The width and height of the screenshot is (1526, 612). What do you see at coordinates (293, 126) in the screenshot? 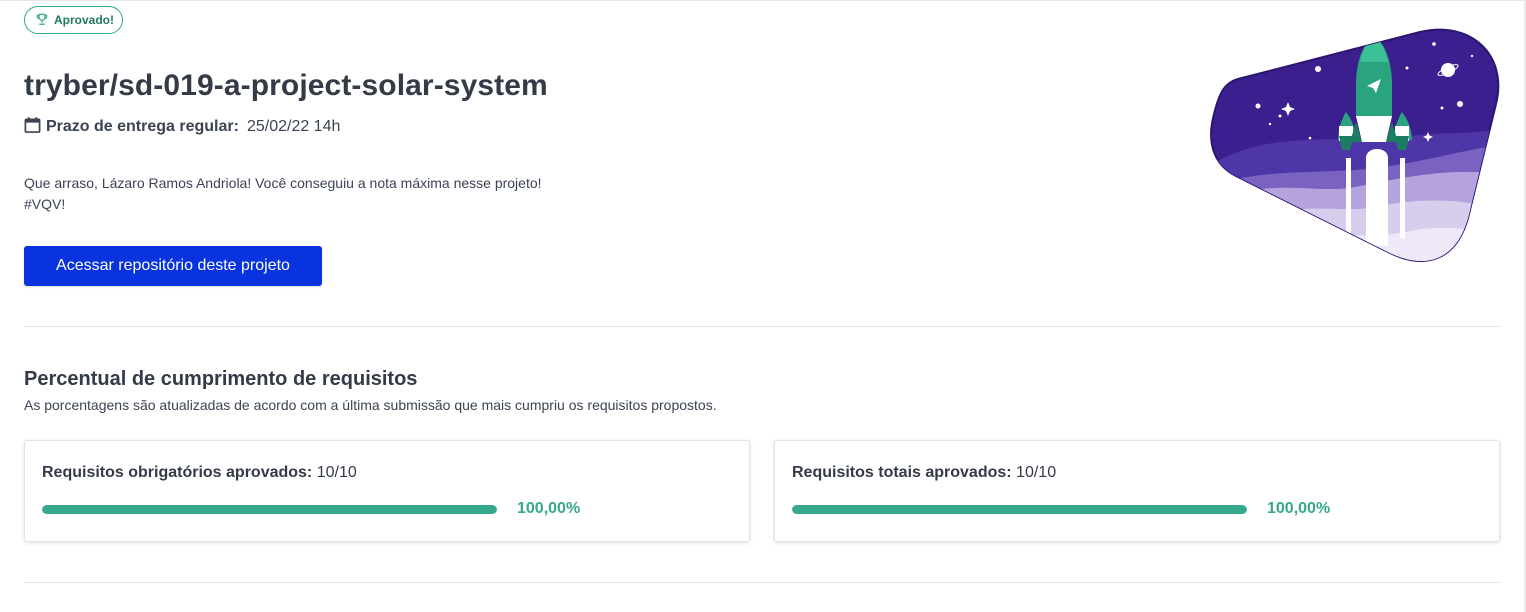
I see `deadline-value: 25/02/22 14h` at bounding box center [293, 126].